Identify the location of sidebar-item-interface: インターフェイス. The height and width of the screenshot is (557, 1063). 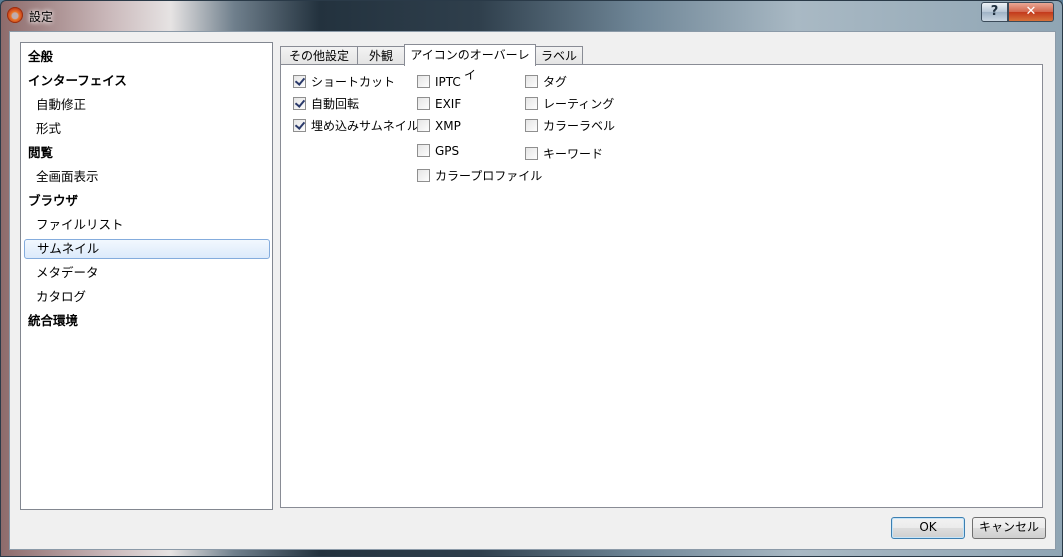
(146, 81).